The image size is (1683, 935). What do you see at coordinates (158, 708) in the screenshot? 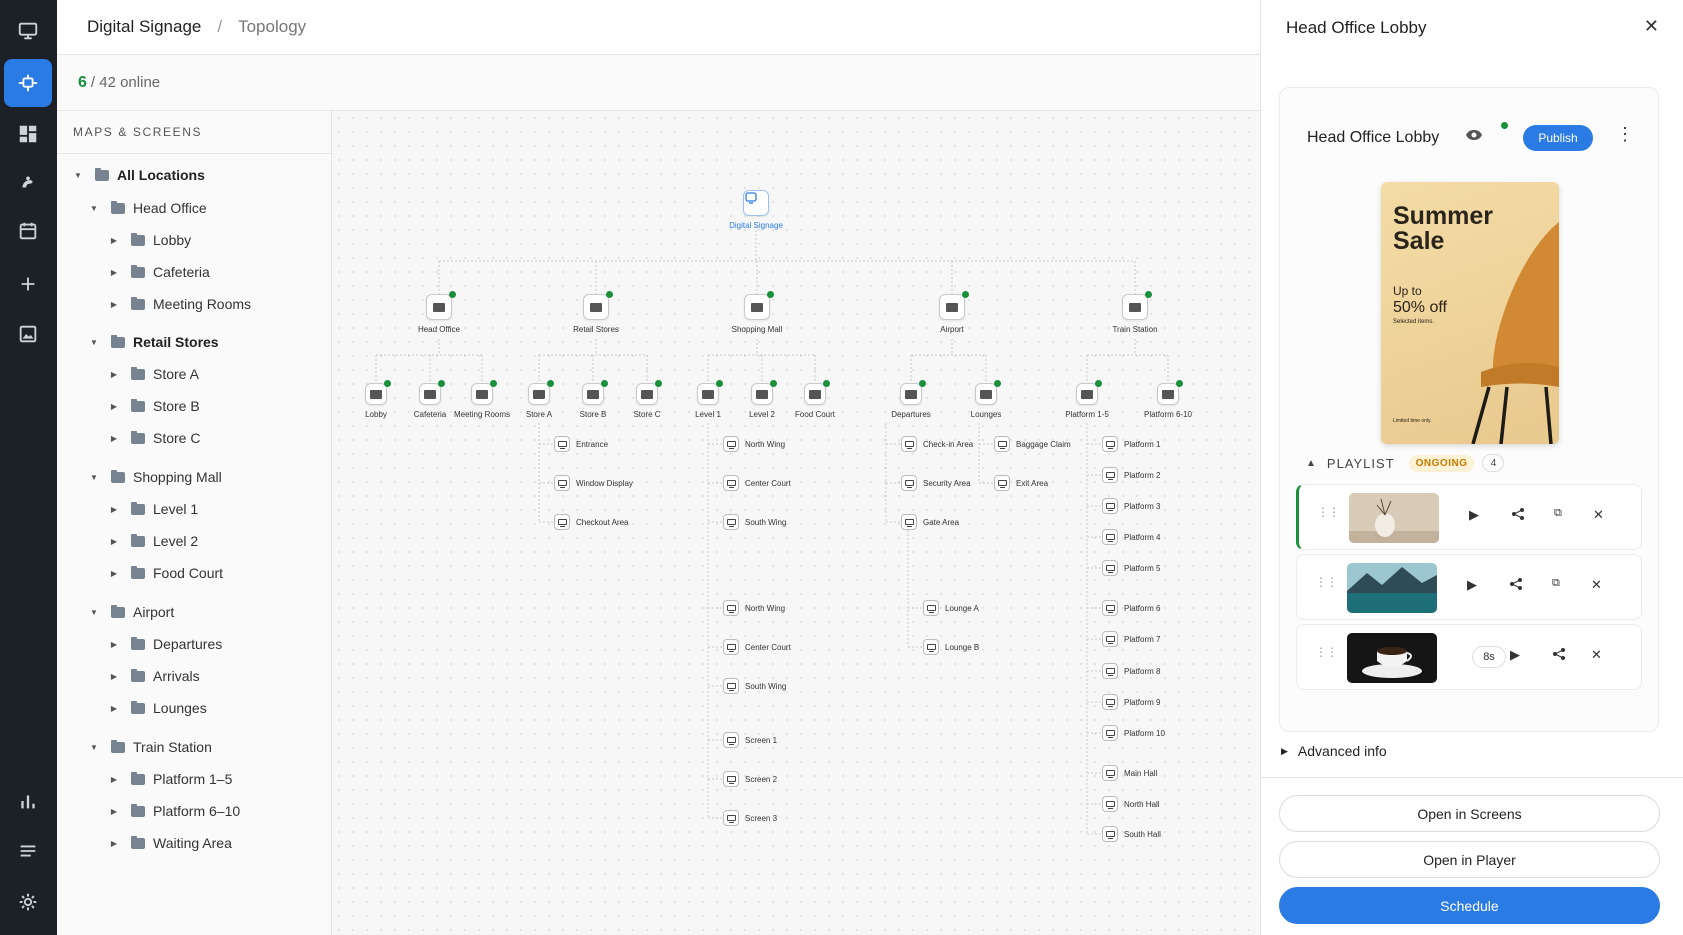
I see `tree-item: ▶ Lounges` at bounding box center [158, 708].